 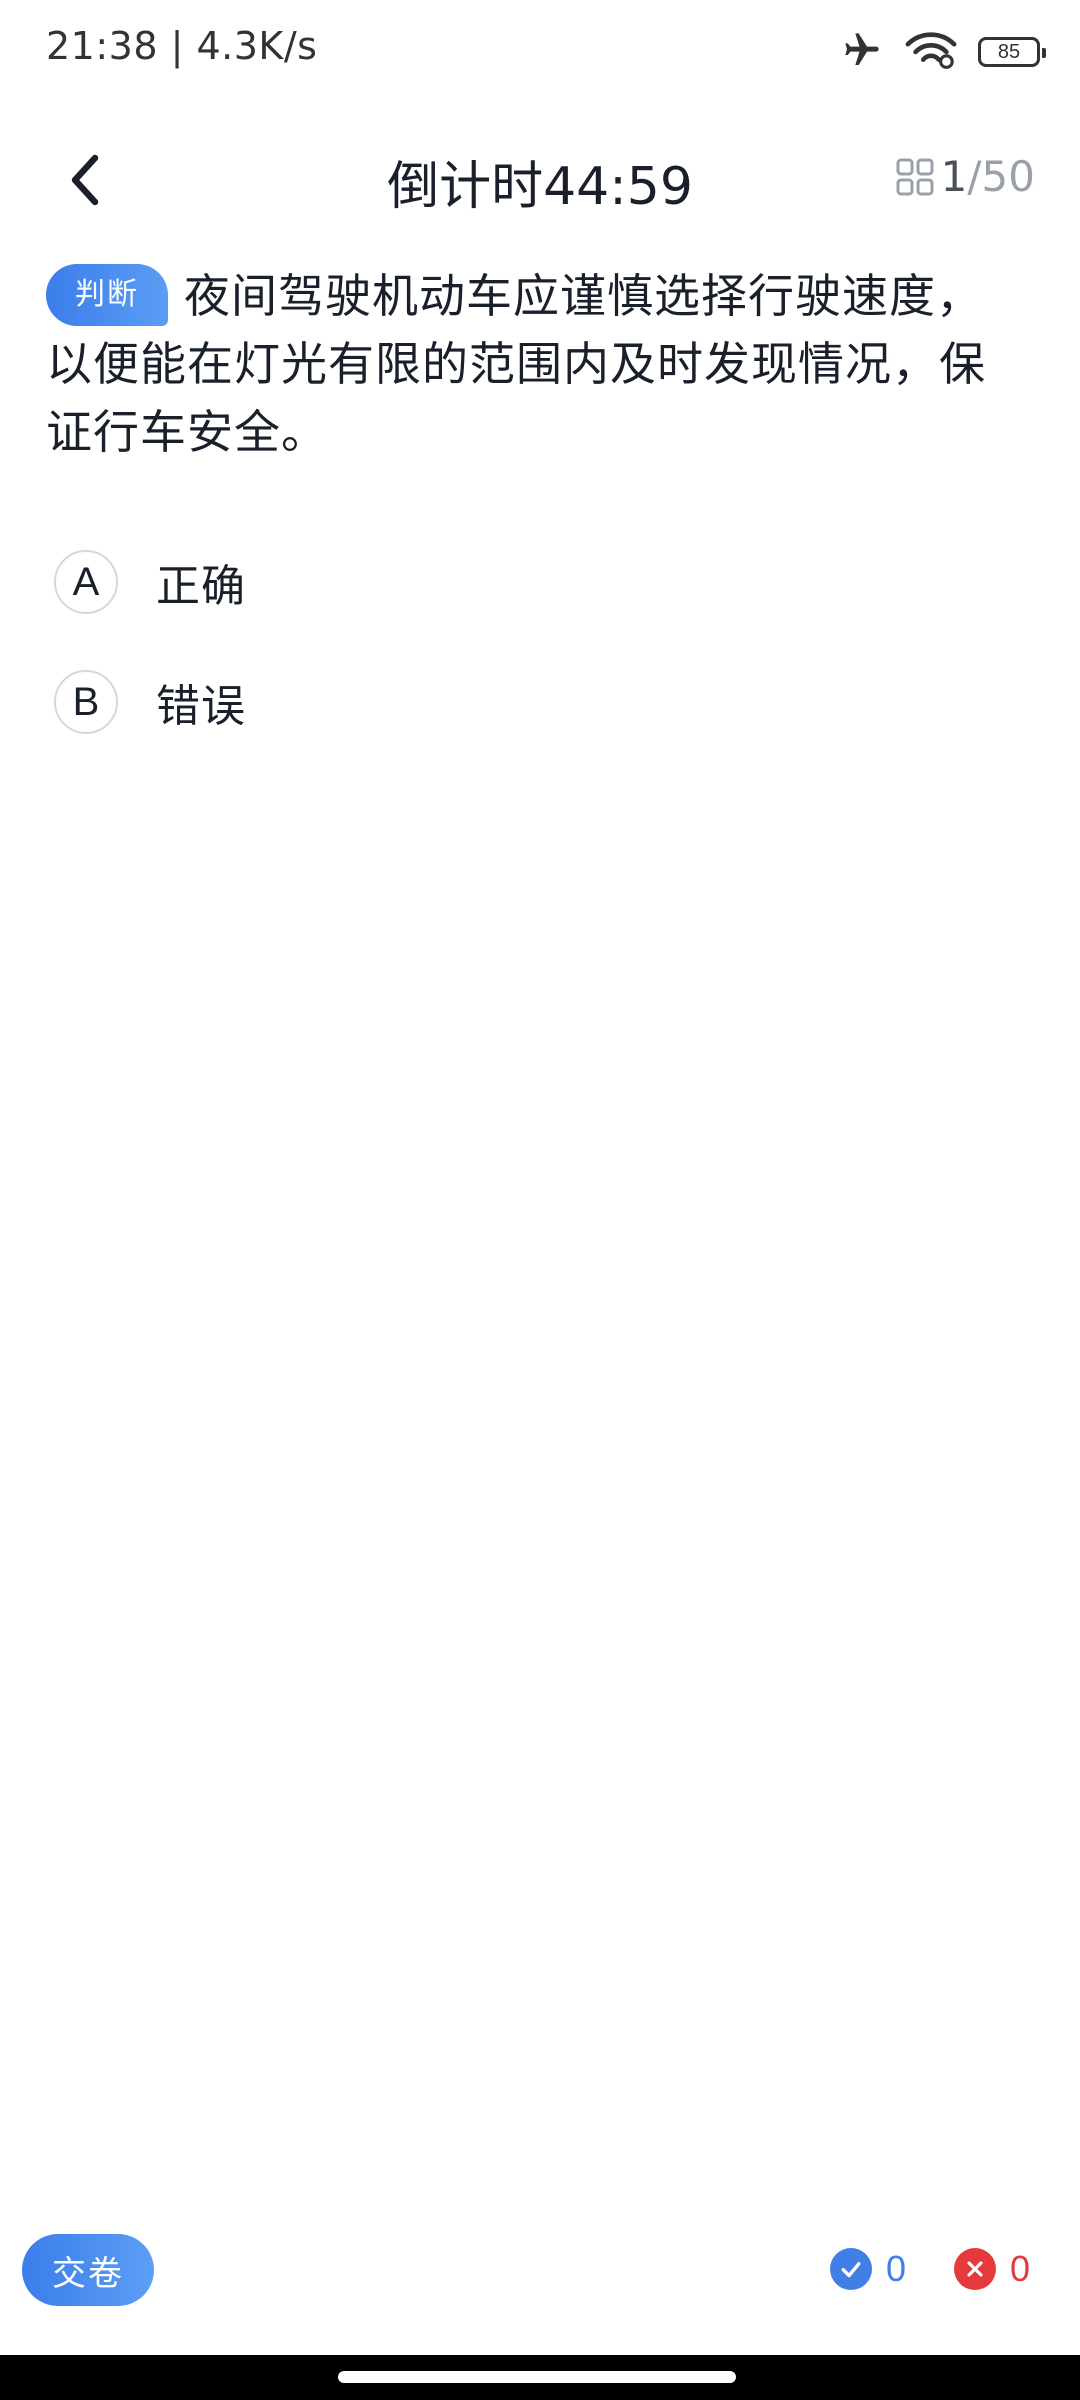 What do you see at coordinates (931, 52) in the screenshot?
I see `wifi-icon` at bounding box center [931, 52].